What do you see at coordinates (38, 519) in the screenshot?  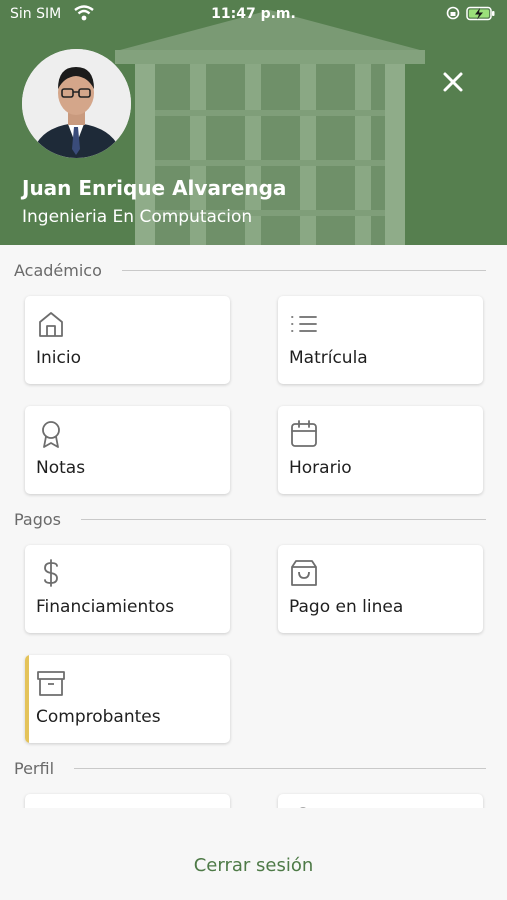 I see `section-title-pagos: Pagos` at bounding box center [38, 519].